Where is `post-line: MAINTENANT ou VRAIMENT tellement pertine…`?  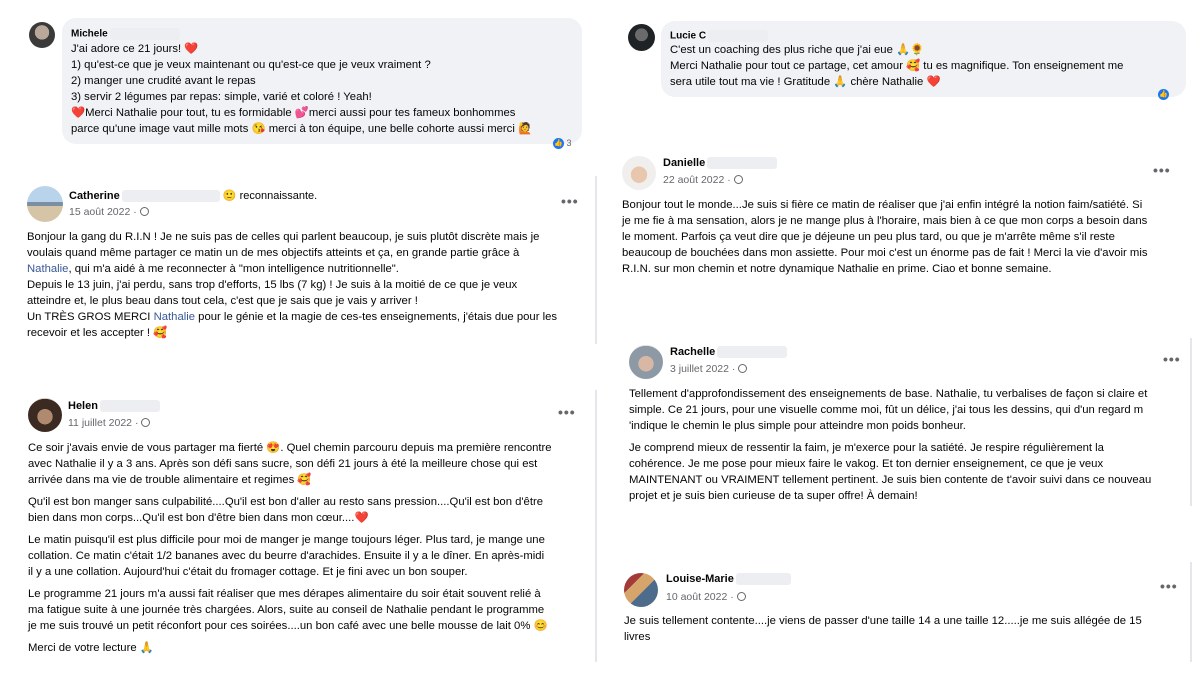
post-line: MAINTENANT ou VRAIMENT tellement pertine… is located at coordinates (890, 480).